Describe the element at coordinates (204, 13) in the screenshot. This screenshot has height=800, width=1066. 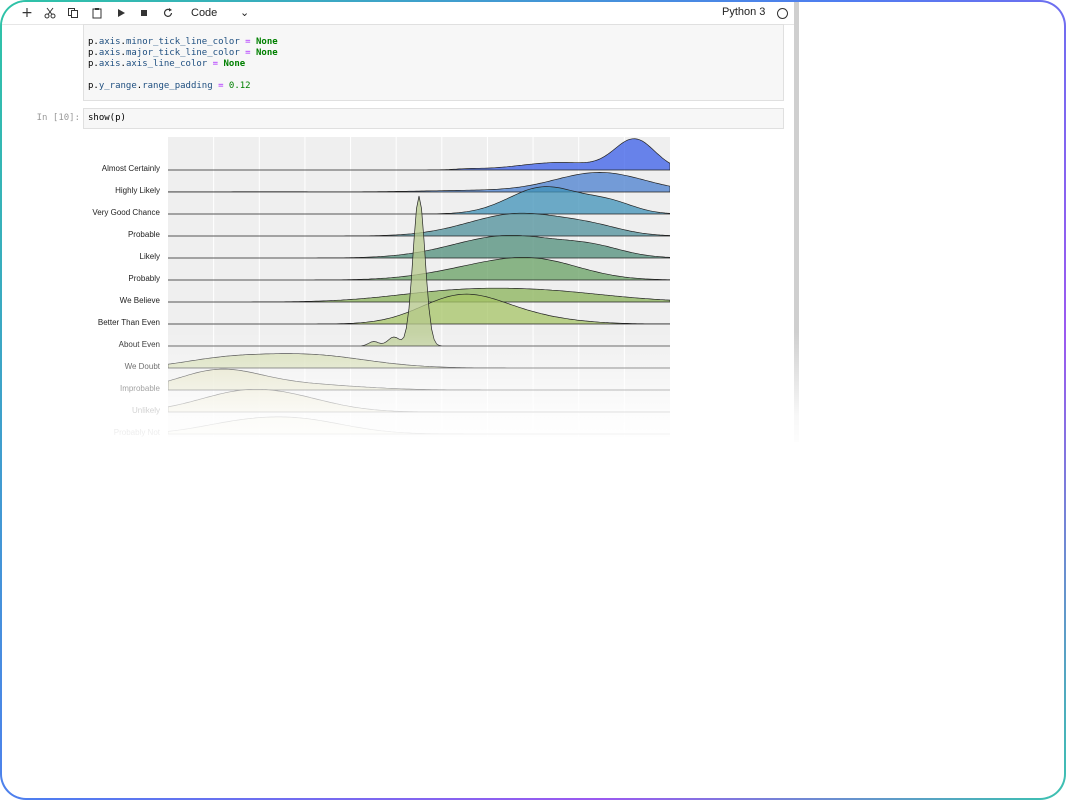
I see `cell-type-value: Code` at that location.